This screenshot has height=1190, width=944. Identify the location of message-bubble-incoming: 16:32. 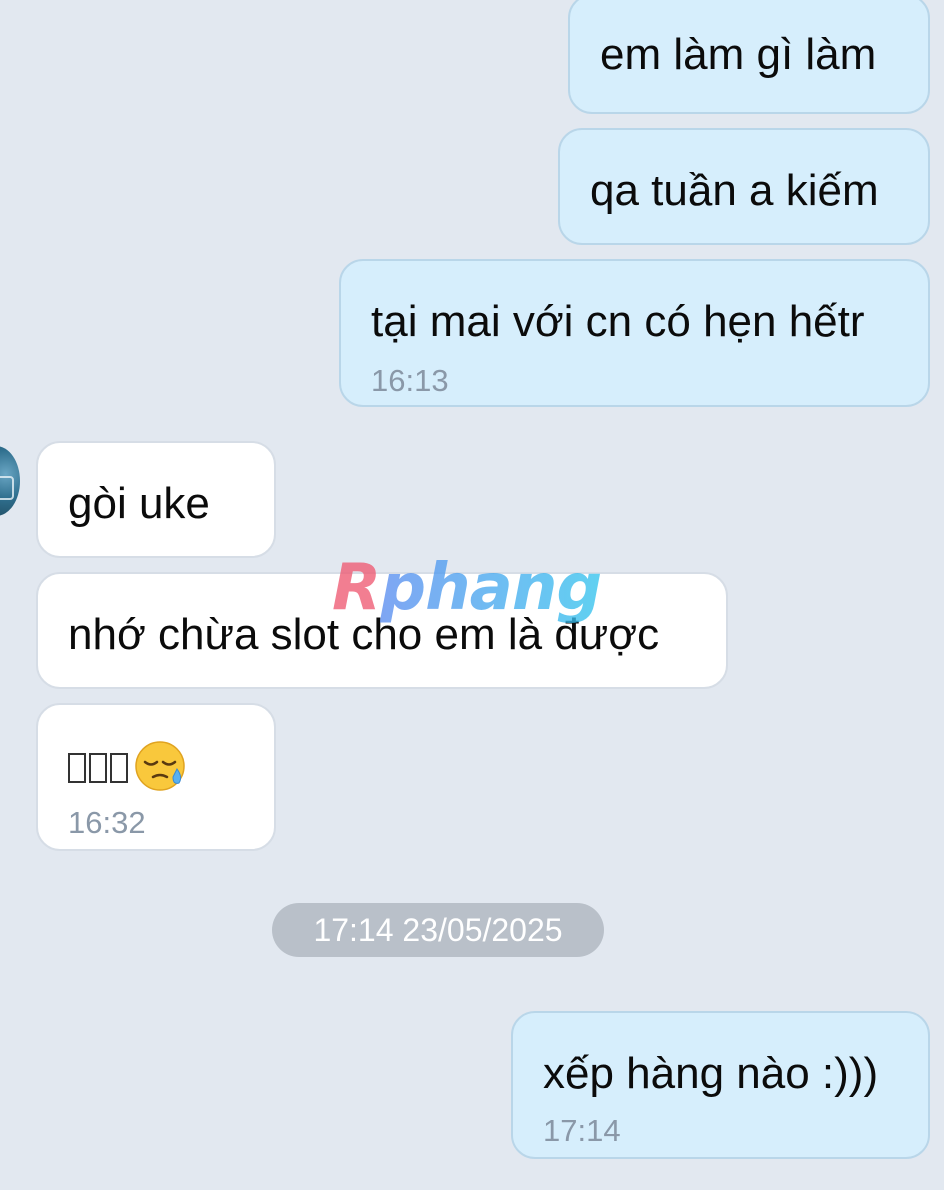
(156, 777).